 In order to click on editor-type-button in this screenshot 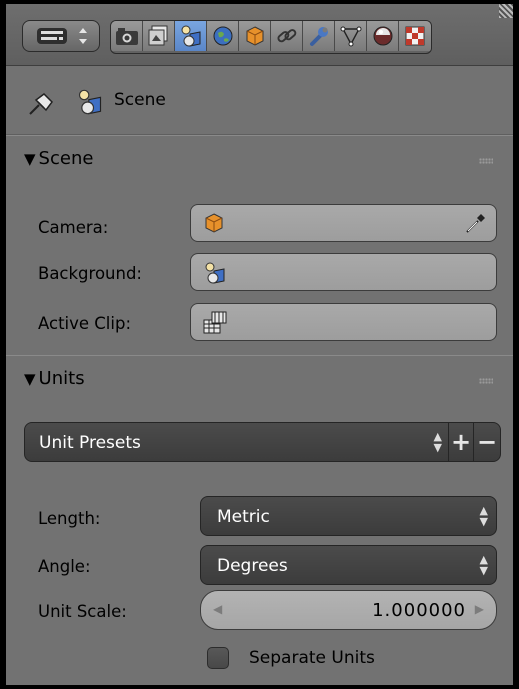, I will do `click(61, 36)`.